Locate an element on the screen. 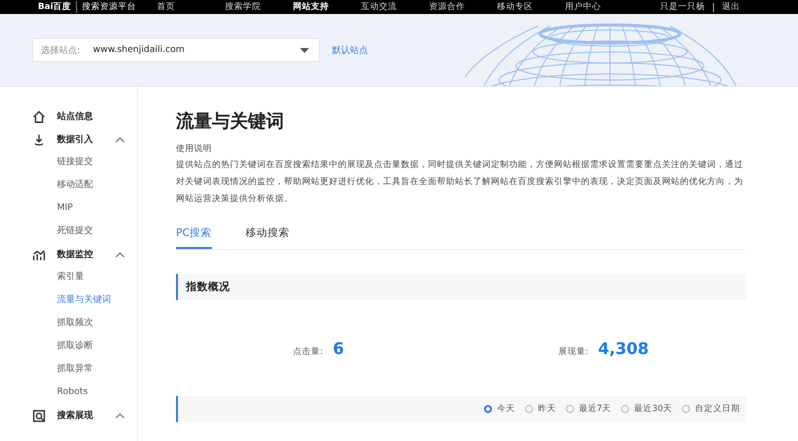 The width and height of the screenshot is (798, 441). nav-link: 网站支持 is located at coordinates (327, 7).